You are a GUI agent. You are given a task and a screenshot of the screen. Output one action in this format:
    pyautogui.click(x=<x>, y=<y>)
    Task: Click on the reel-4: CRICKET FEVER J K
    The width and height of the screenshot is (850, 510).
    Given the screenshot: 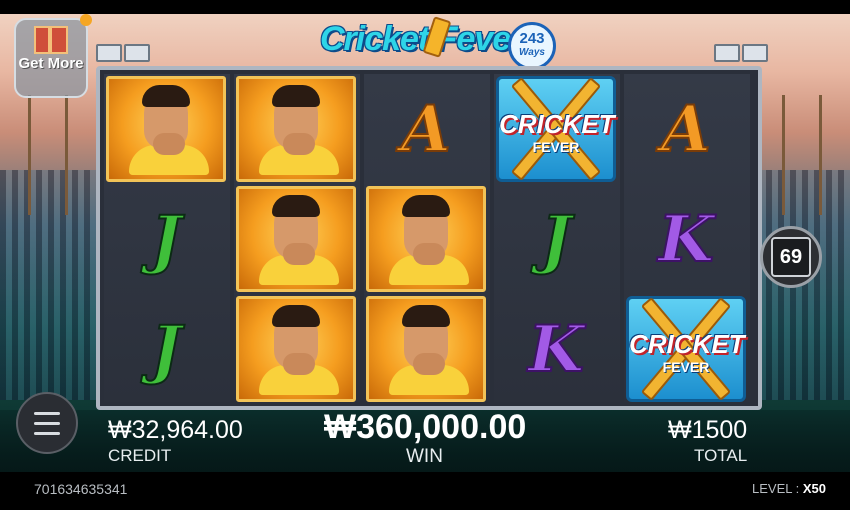 What is the action you would take?
    pyautogui.click(x=557, y=238)
    